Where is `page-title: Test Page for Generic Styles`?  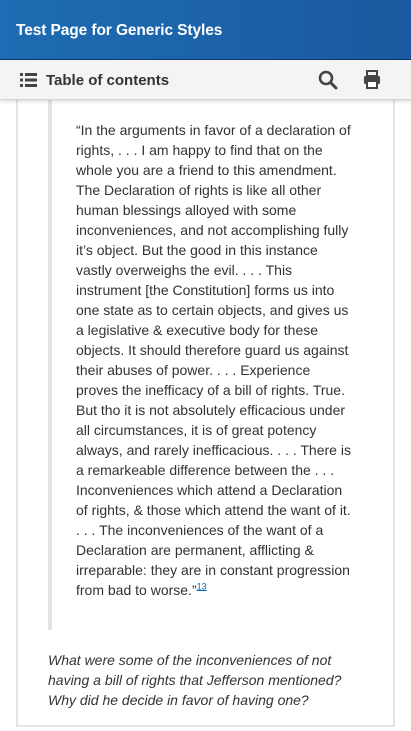
page-title: Test Page for Generic Styles is located at coordinates (119, 30).